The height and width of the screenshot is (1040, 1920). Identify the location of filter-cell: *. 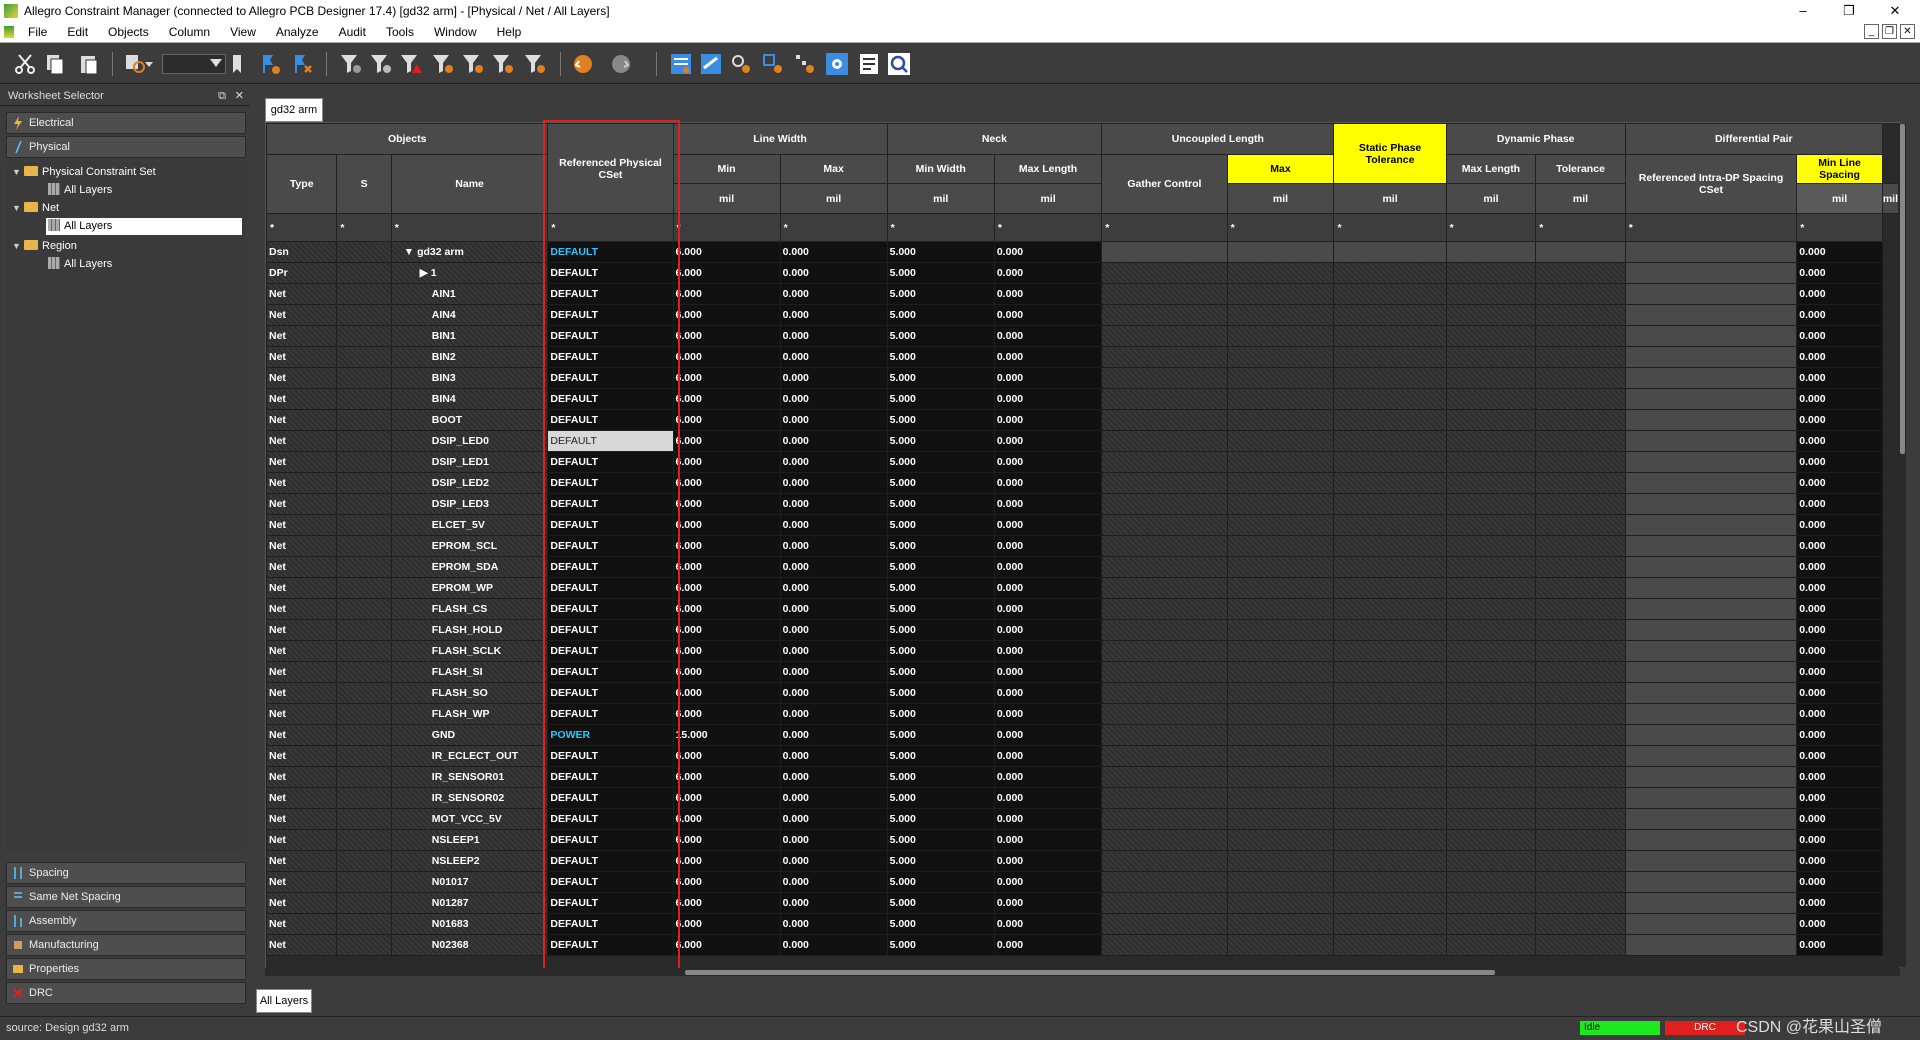
(364, 227).